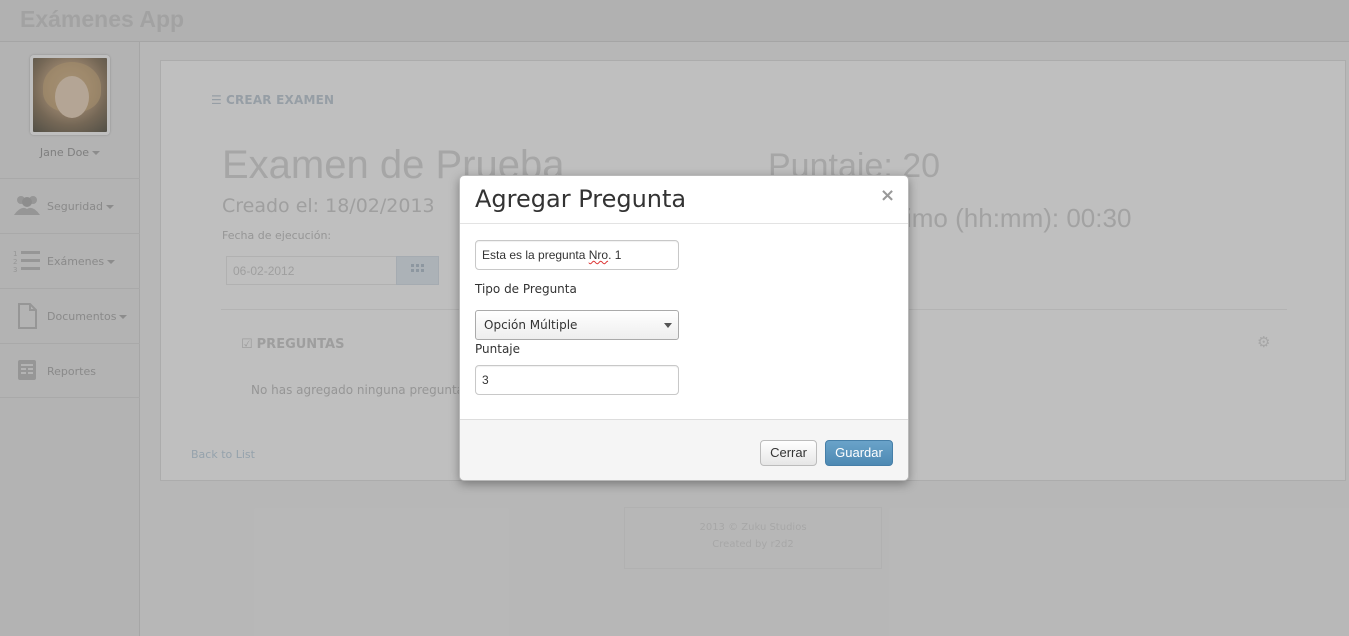  What do you see at coordinates (859, 453) in the screenshot?
I see `save-button: Guardar` at bounding box center [859, 453].